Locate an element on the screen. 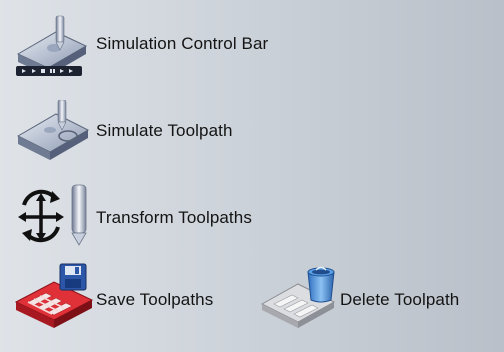  transform-toolpaths-button: Transform Toolpaths is located at coordinates (133, 216).